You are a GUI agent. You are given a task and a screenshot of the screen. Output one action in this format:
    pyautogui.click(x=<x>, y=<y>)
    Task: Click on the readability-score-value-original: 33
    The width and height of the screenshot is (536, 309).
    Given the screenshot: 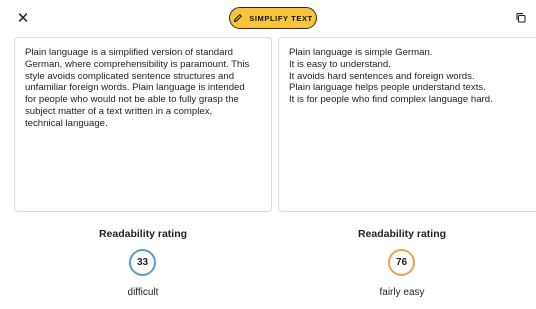 What is the action you would take?
    pyautogui.click(x=142, y=262)
    